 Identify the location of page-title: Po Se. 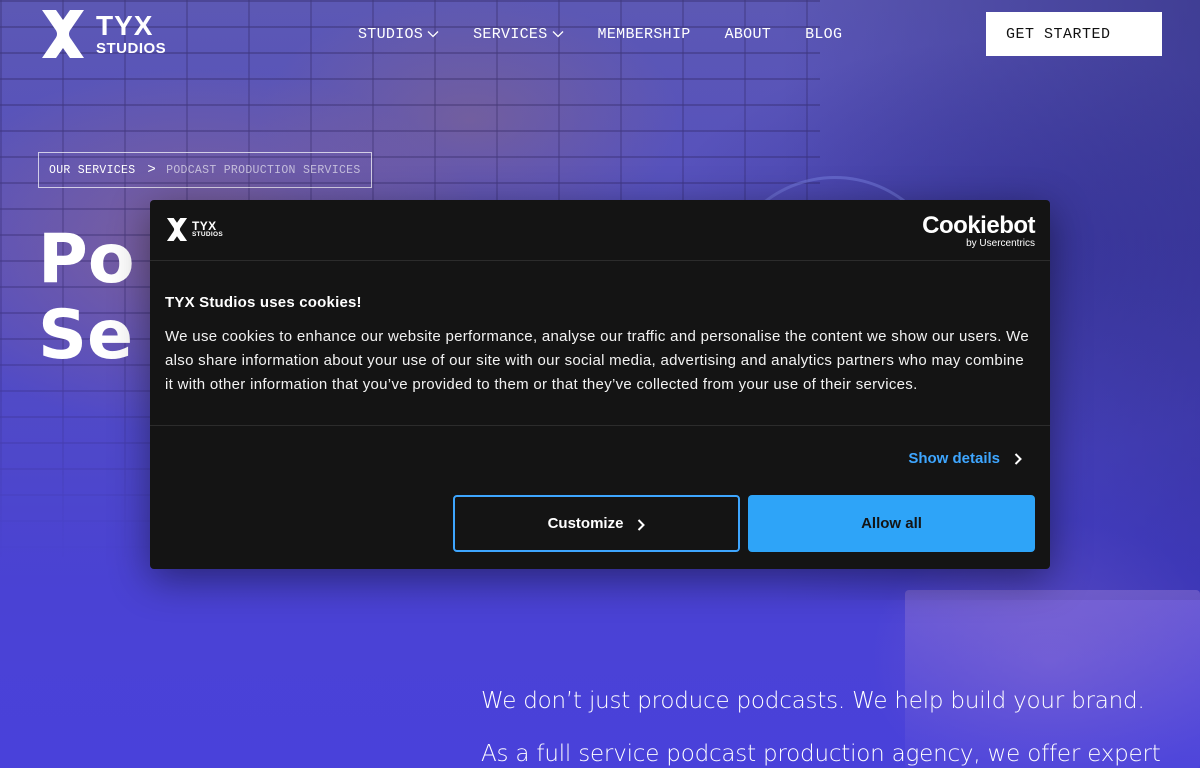
(98, 298).